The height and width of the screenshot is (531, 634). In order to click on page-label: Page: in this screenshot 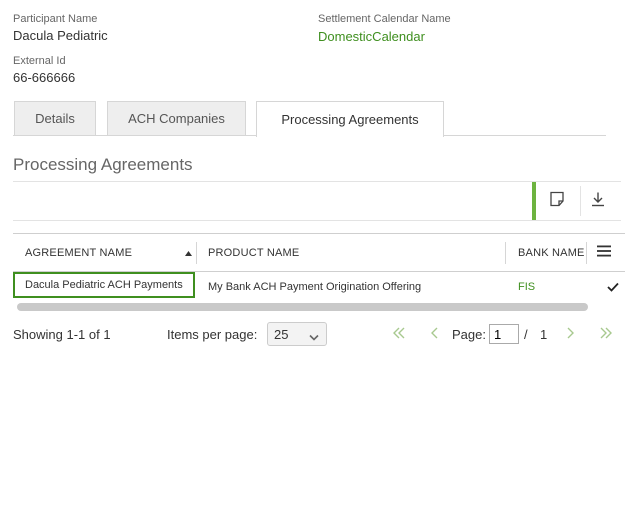, I will do `click(469, 334)`.